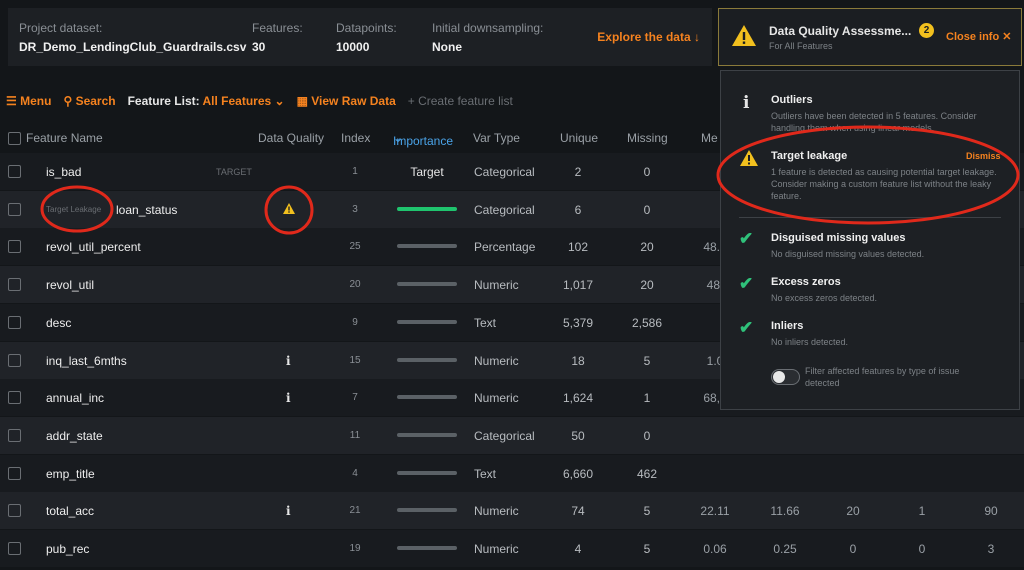 The height and width of the screenshot is (570, 1024). What do you see at coordinates (983, 156) in the screenshot?
I see `dismiss-button: Dismiss` at bounding box center [983, 156].